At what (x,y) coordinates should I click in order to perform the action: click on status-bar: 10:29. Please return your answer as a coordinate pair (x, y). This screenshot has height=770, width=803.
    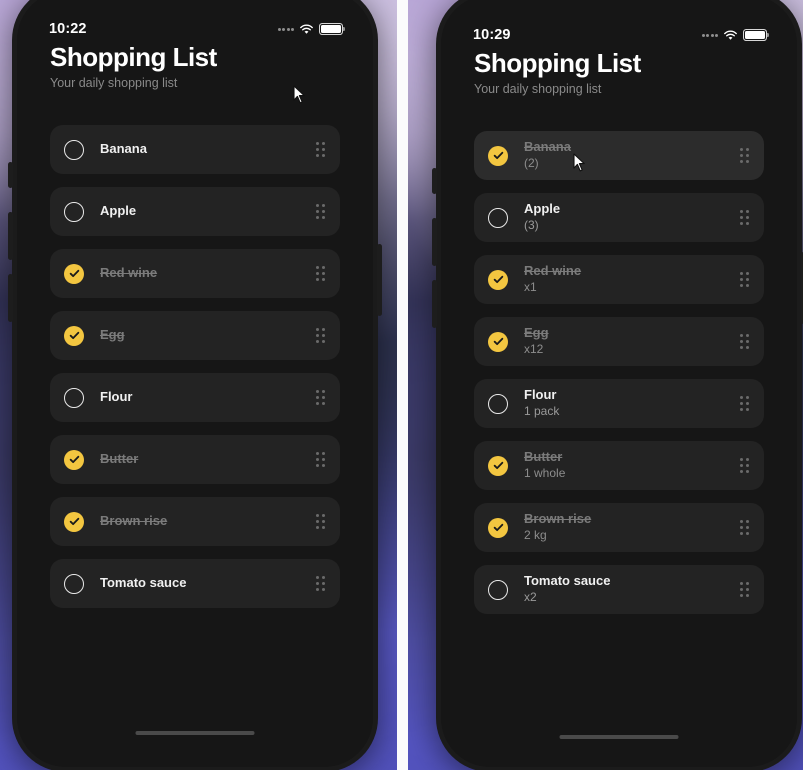
    Looking at the image, I should click on (619, 35).